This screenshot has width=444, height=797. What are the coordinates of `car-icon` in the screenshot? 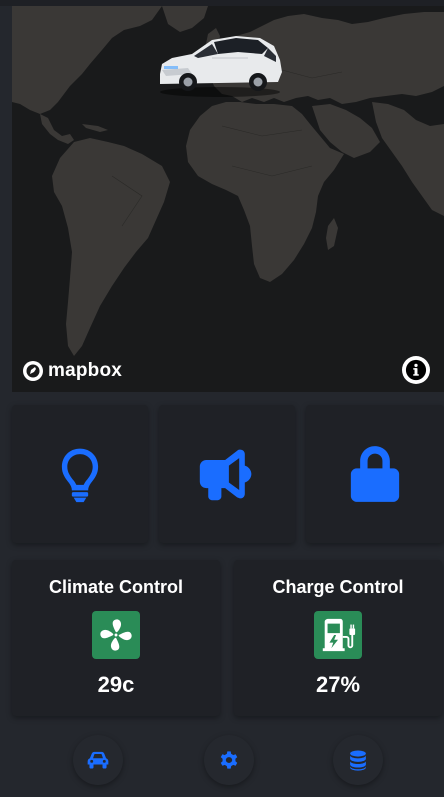 It's located at (98, 760).